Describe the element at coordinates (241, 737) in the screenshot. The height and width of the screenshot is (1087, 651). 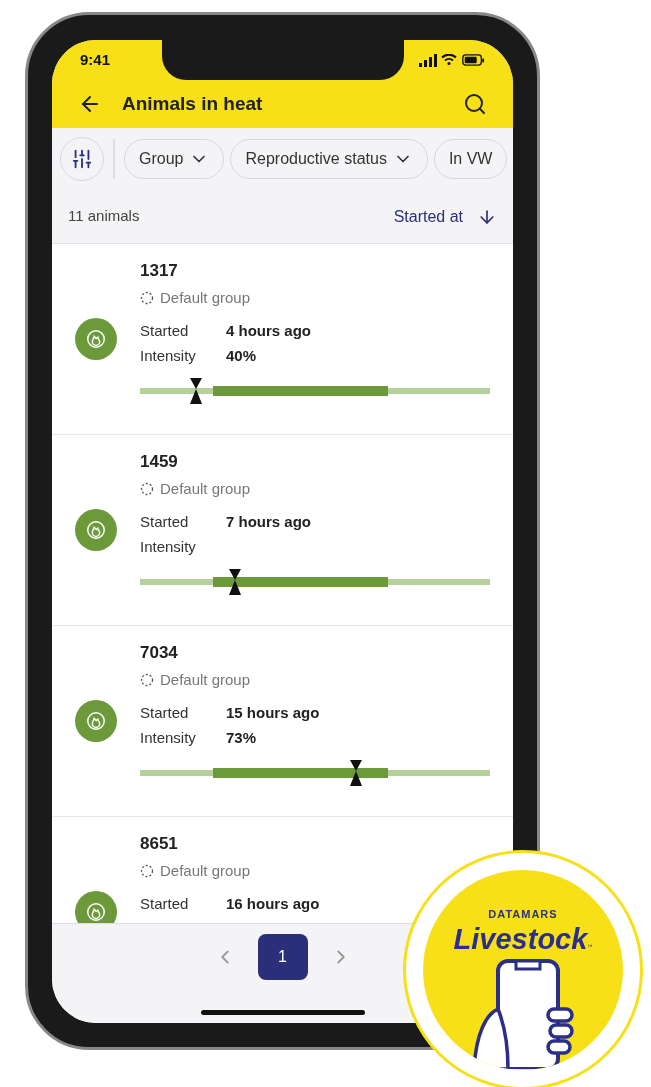
I see `intensity-value: 73%` at that location.